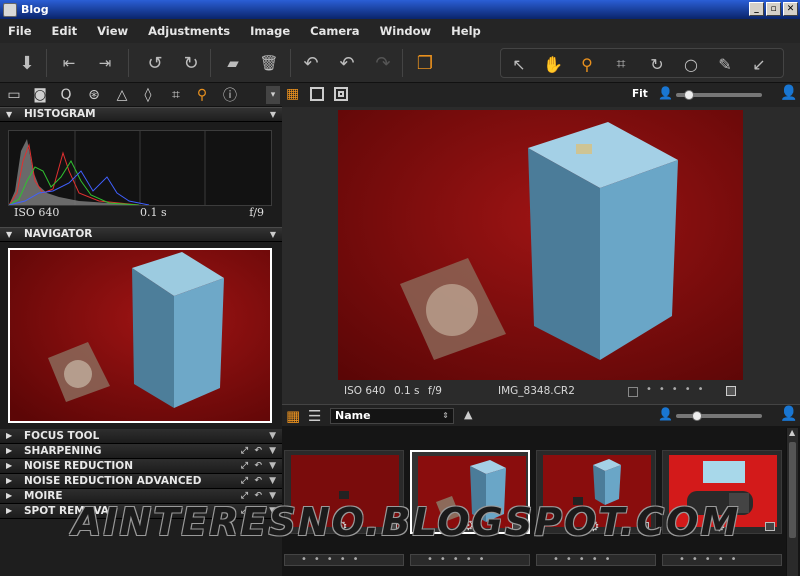  What do you see at coordinates (233, 63) in the screenshot?
I see `new-folder-icon: ▰` at bounding box center [233, 63].